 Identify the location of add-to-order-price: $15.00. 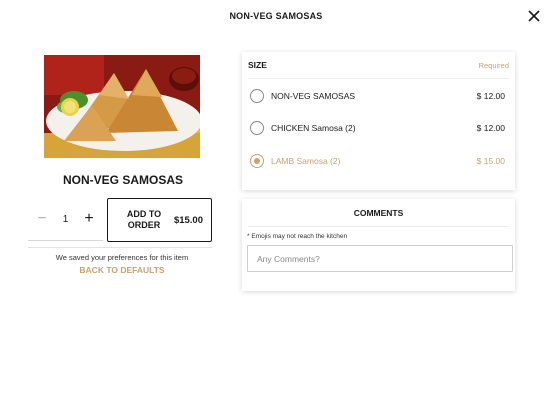
(188, 220).